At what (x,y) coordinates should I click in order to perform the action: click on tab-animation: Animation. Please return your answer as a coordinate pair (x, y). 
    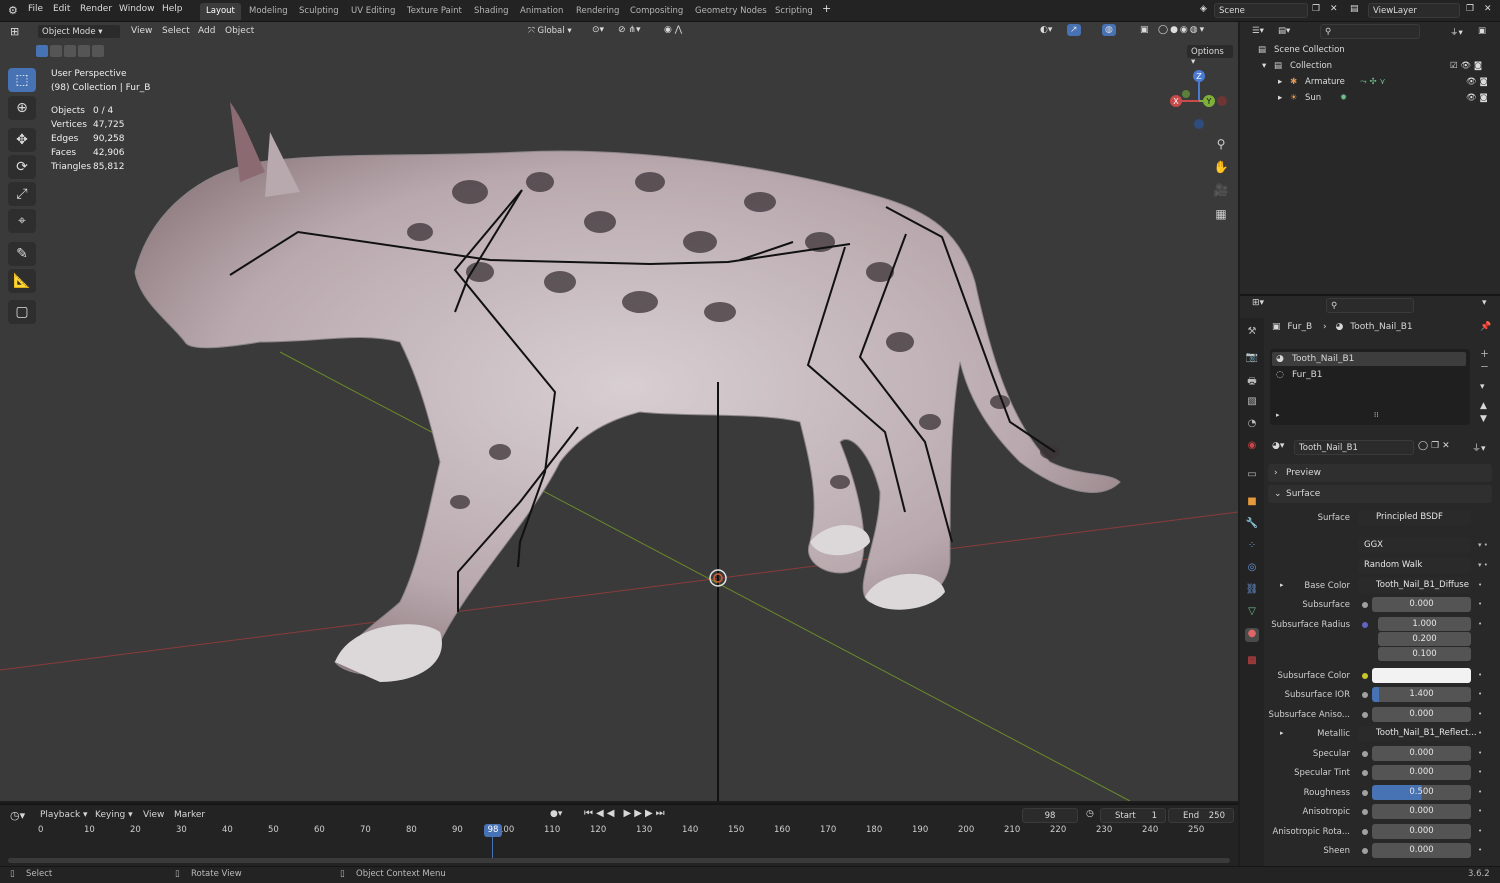
    Looking at the image, I should click on (541, 11).